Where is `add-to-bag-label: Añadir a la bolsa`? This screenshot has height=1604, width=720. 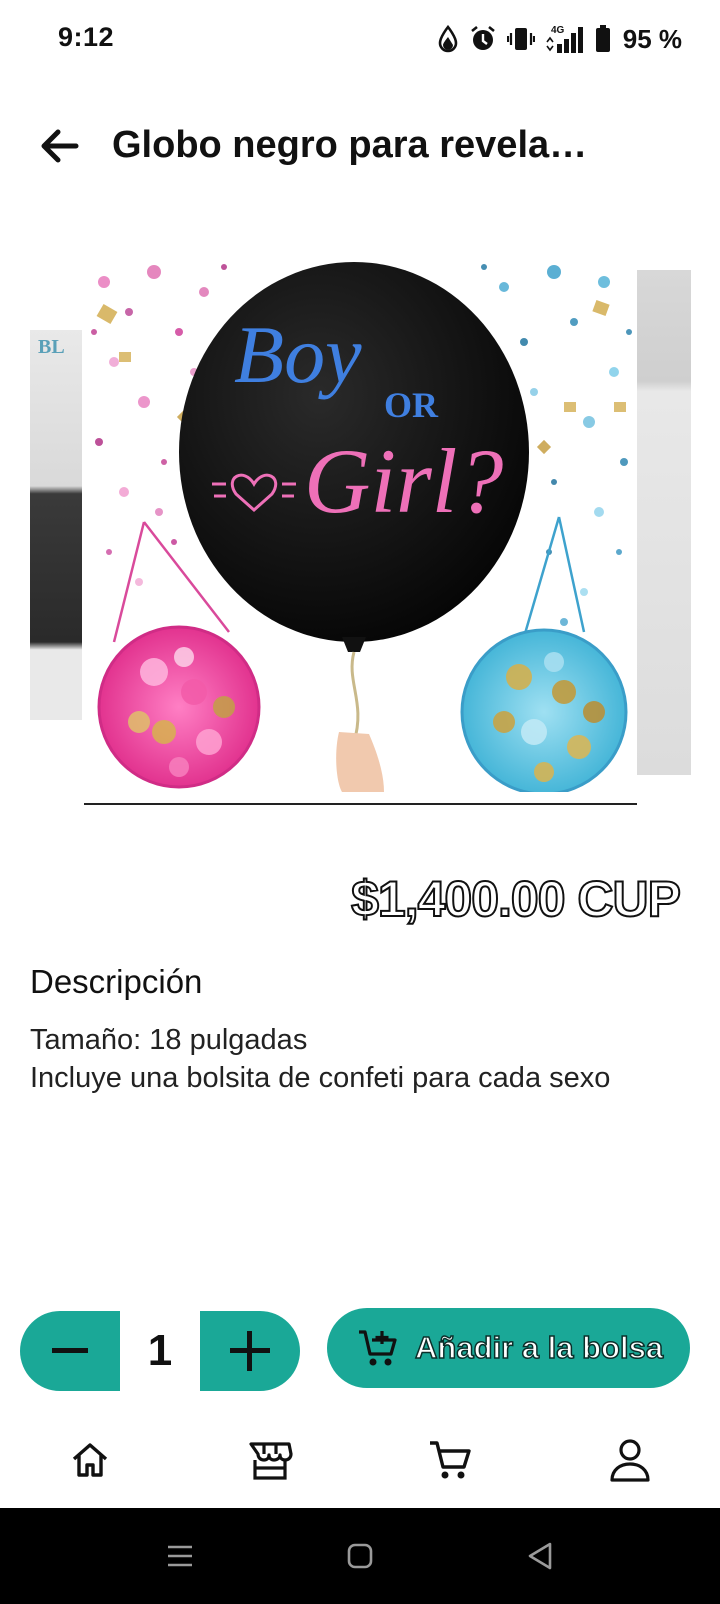
add-to-bag-label: Añadir a la bolsa is located at coordinates (539, 1347).